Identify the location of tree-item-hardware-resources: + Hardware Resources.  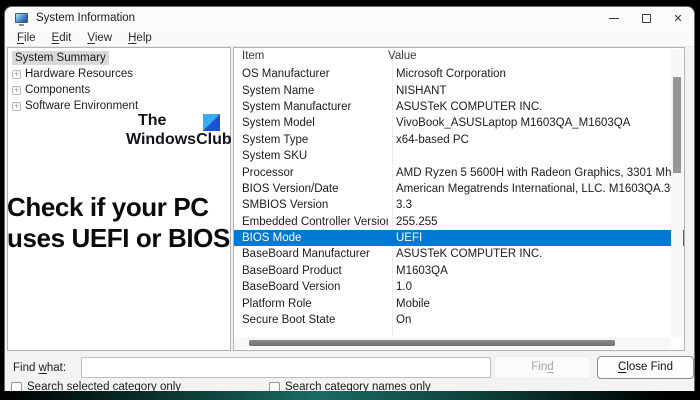
(119, 74).